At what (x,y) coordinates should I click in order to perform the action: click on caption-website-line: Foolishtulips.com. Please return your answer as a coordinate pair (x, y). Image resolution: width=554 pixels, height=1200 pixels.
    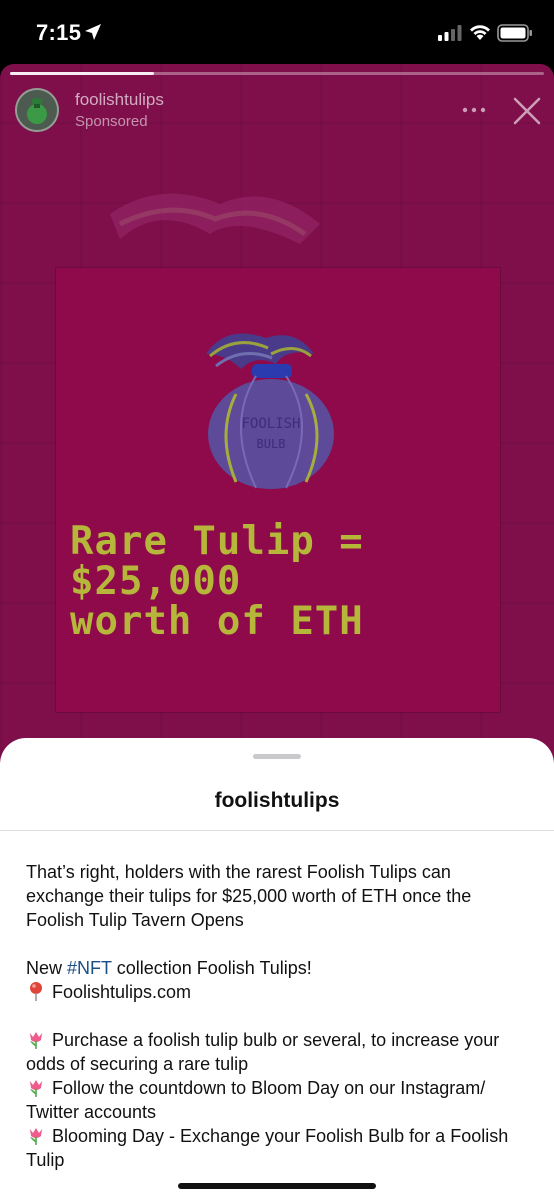
    Looking at the image, I should click on (278, 992).